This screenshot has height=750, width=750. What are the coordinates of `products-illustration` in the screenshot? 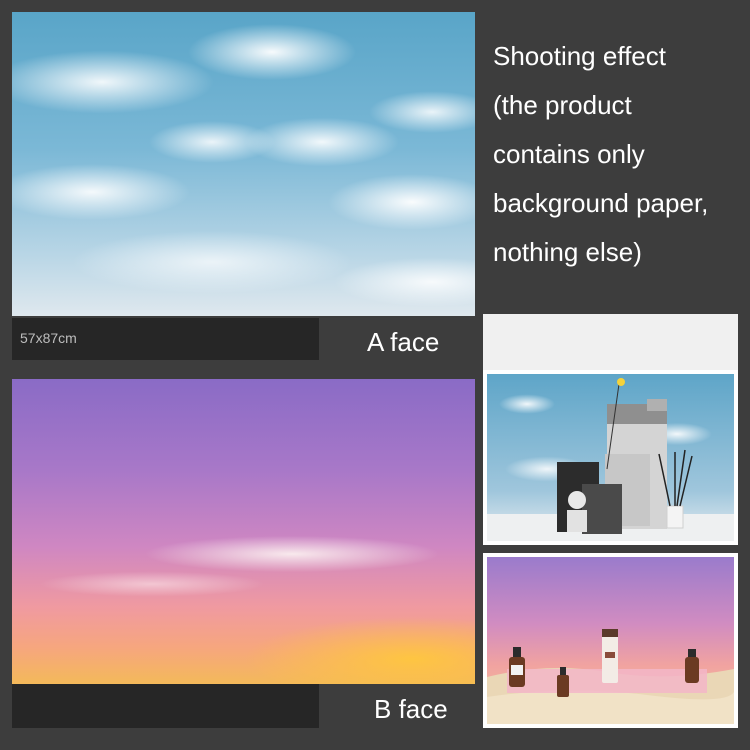 It's located at (610, 676).